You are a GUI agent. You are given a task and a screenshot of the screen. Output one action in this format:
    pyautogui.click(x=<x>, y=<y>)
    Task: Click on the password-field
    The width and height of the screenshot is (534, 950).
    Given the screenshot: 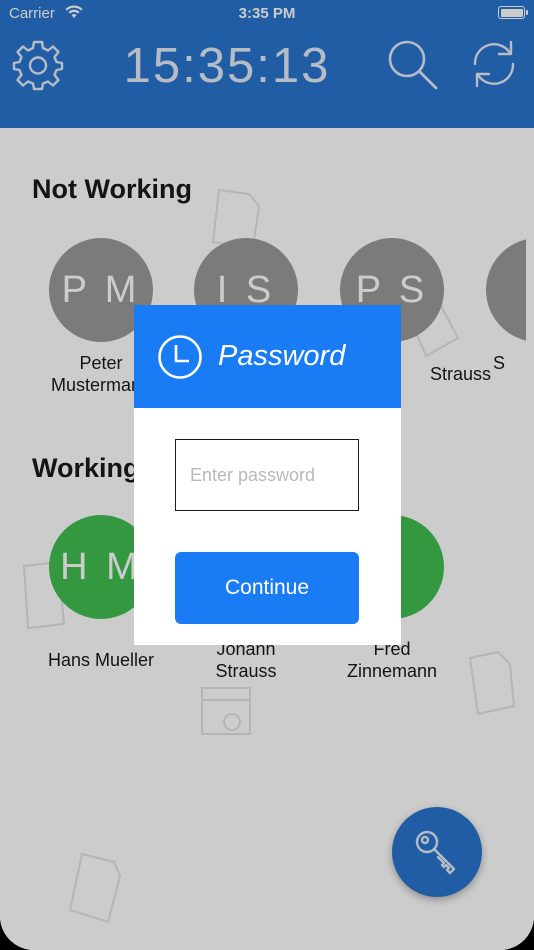 What is the action you would take?
    pyautogui.click(x=267, y=475)
    